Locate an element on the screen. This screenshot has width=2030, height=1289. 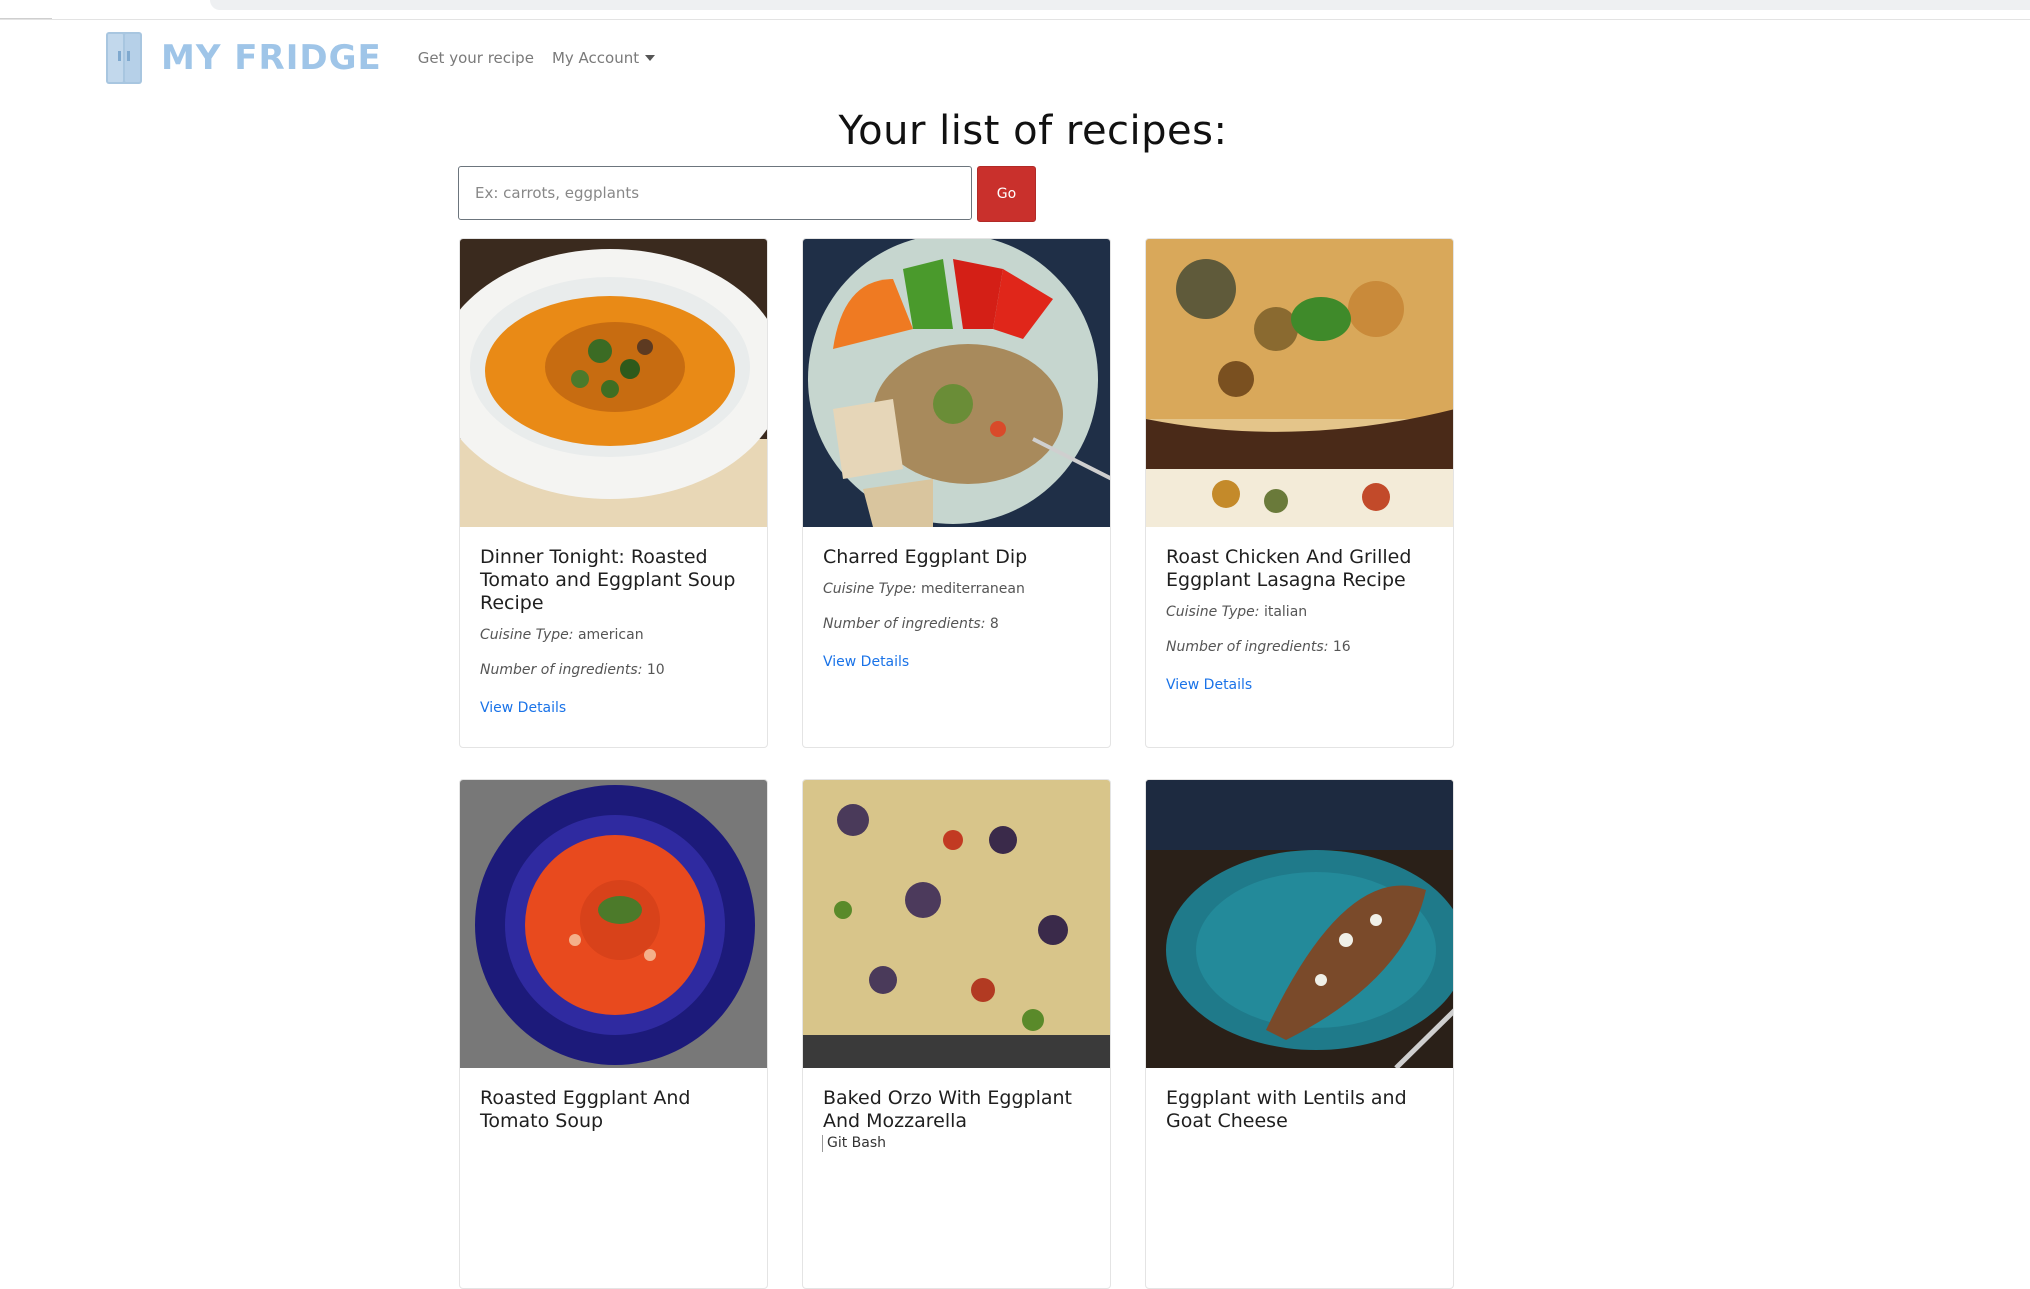
ingredients-value: 10 is located at coordinates (655, 670).